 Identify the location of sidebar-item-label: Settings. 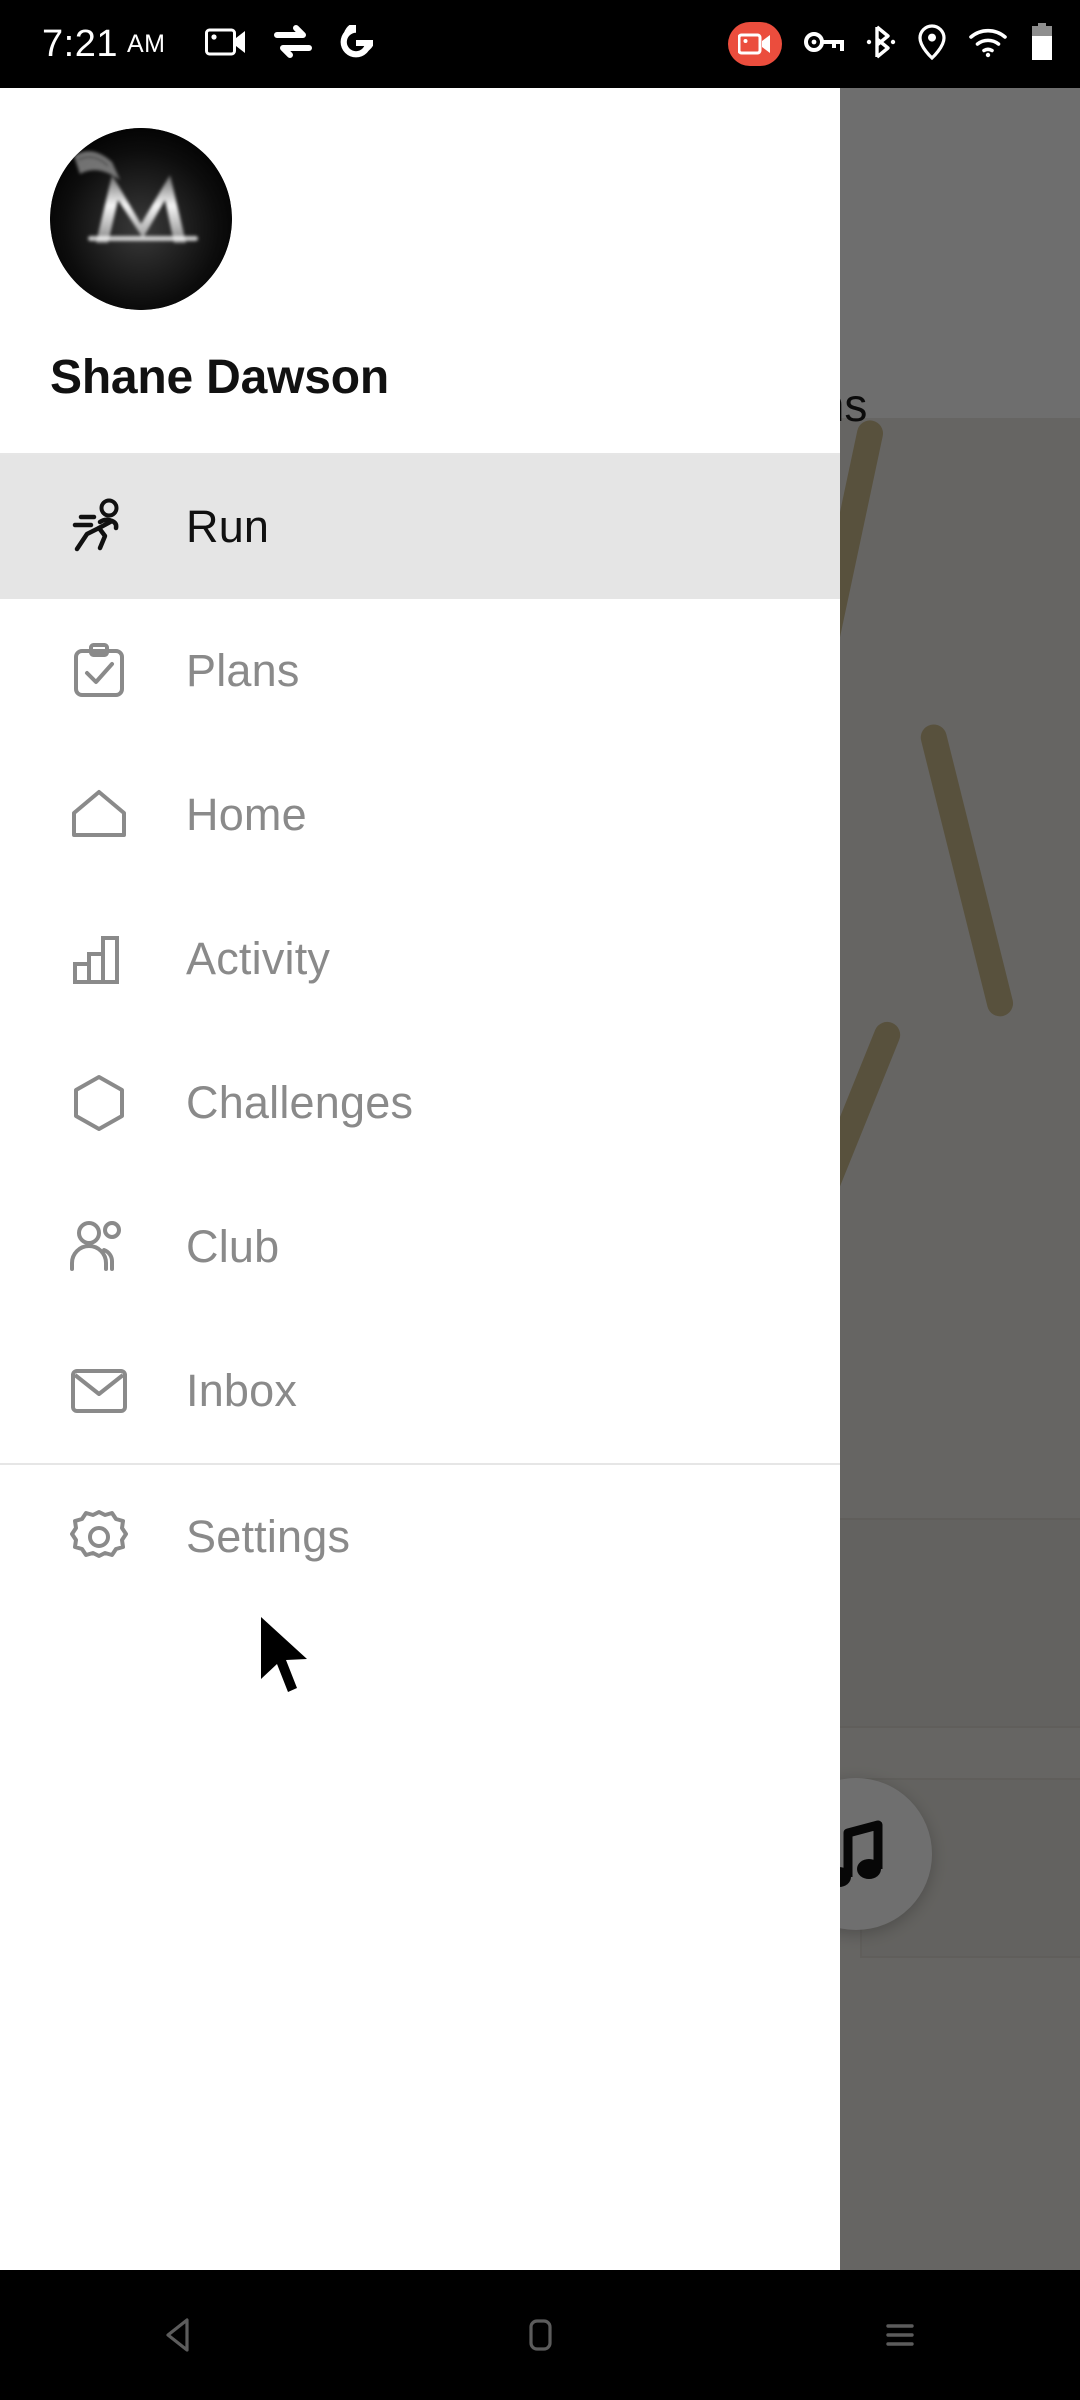
(268, 1536).